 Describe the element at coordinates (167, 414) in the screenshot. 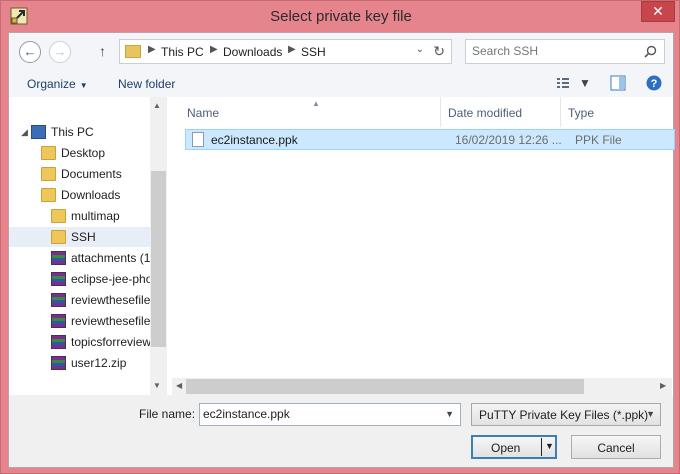

I see `file-name-label: File name:` at that location.